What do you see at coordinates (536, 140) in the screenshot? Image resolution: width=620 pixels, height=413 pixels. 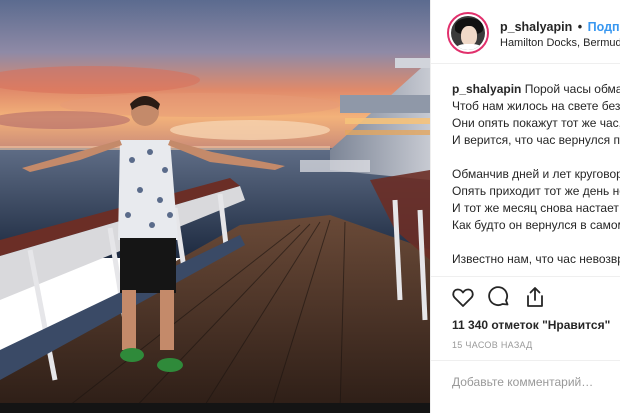 I see `caption-line: И верится, что час вернулся прежний.` at bounding box center [536, 140].